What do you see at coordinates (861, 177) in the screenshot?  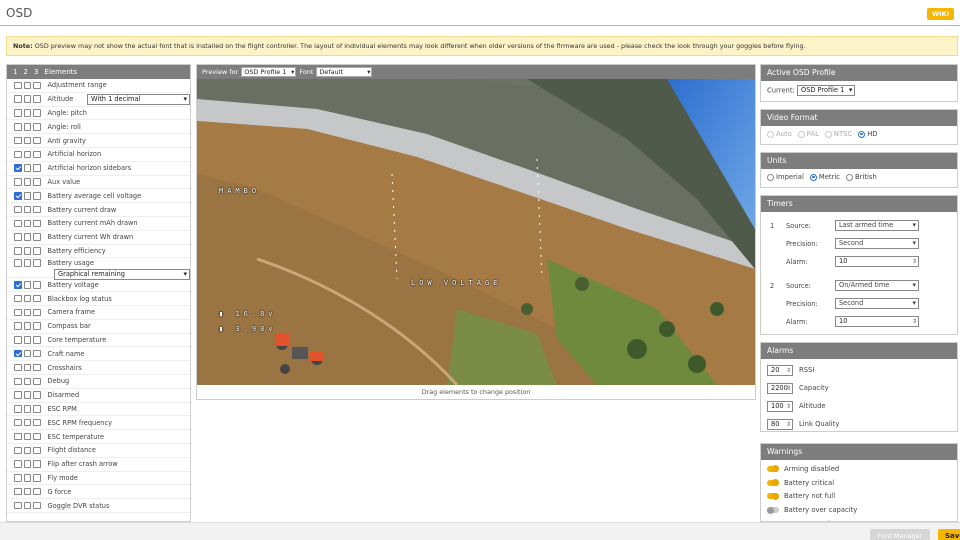 I see `units-option: British` at bounding box center [861, 177].